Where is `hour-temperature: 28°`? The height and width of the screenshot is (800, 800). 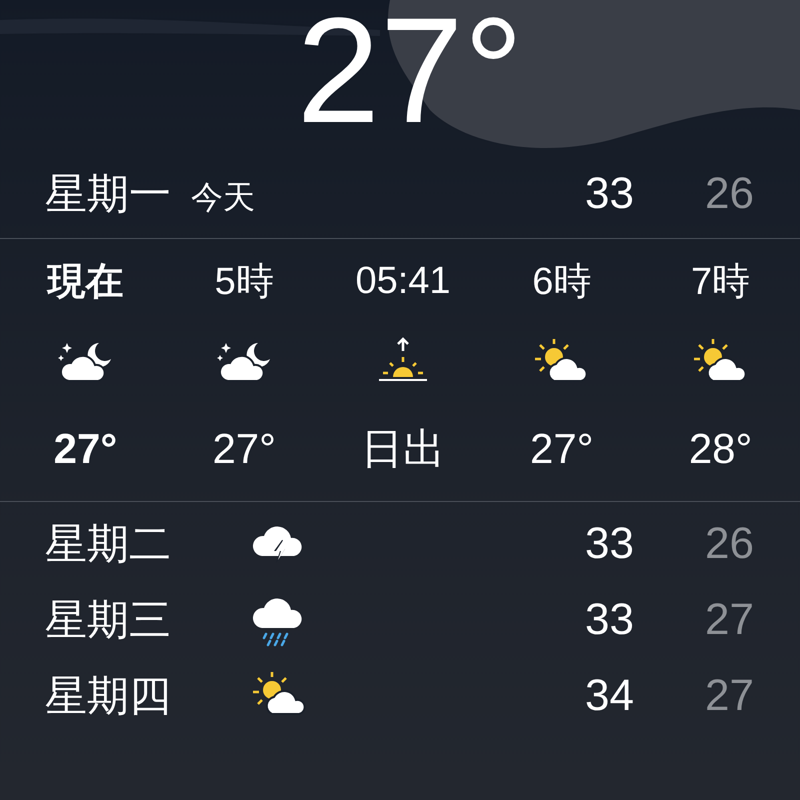 hour-temperature: 28° is located at coordinates (720, 449).